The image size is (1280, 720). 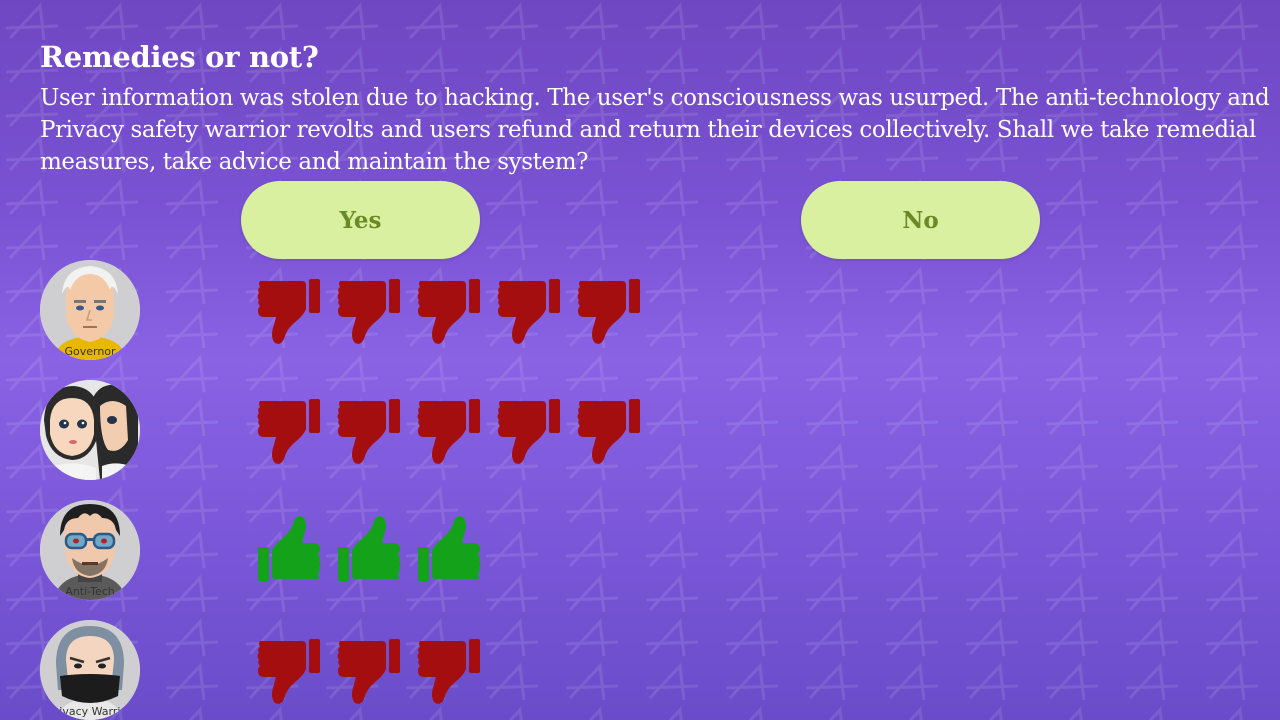 What do you see at coordinates (360, 220) in the screenshot?
I see `yes-button: Yes` at bounding box center [360, 220].